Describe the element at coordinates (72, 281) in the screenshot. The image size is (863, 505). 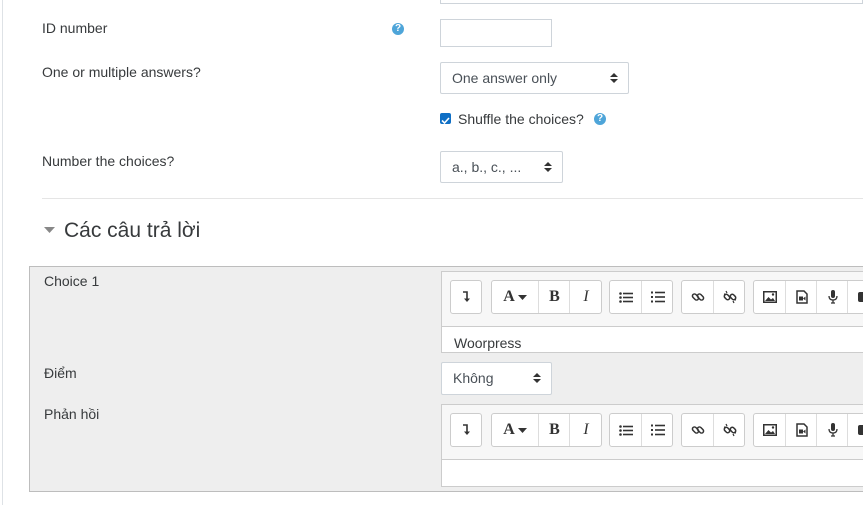
I see `choice-label: Choice 1` at that location.